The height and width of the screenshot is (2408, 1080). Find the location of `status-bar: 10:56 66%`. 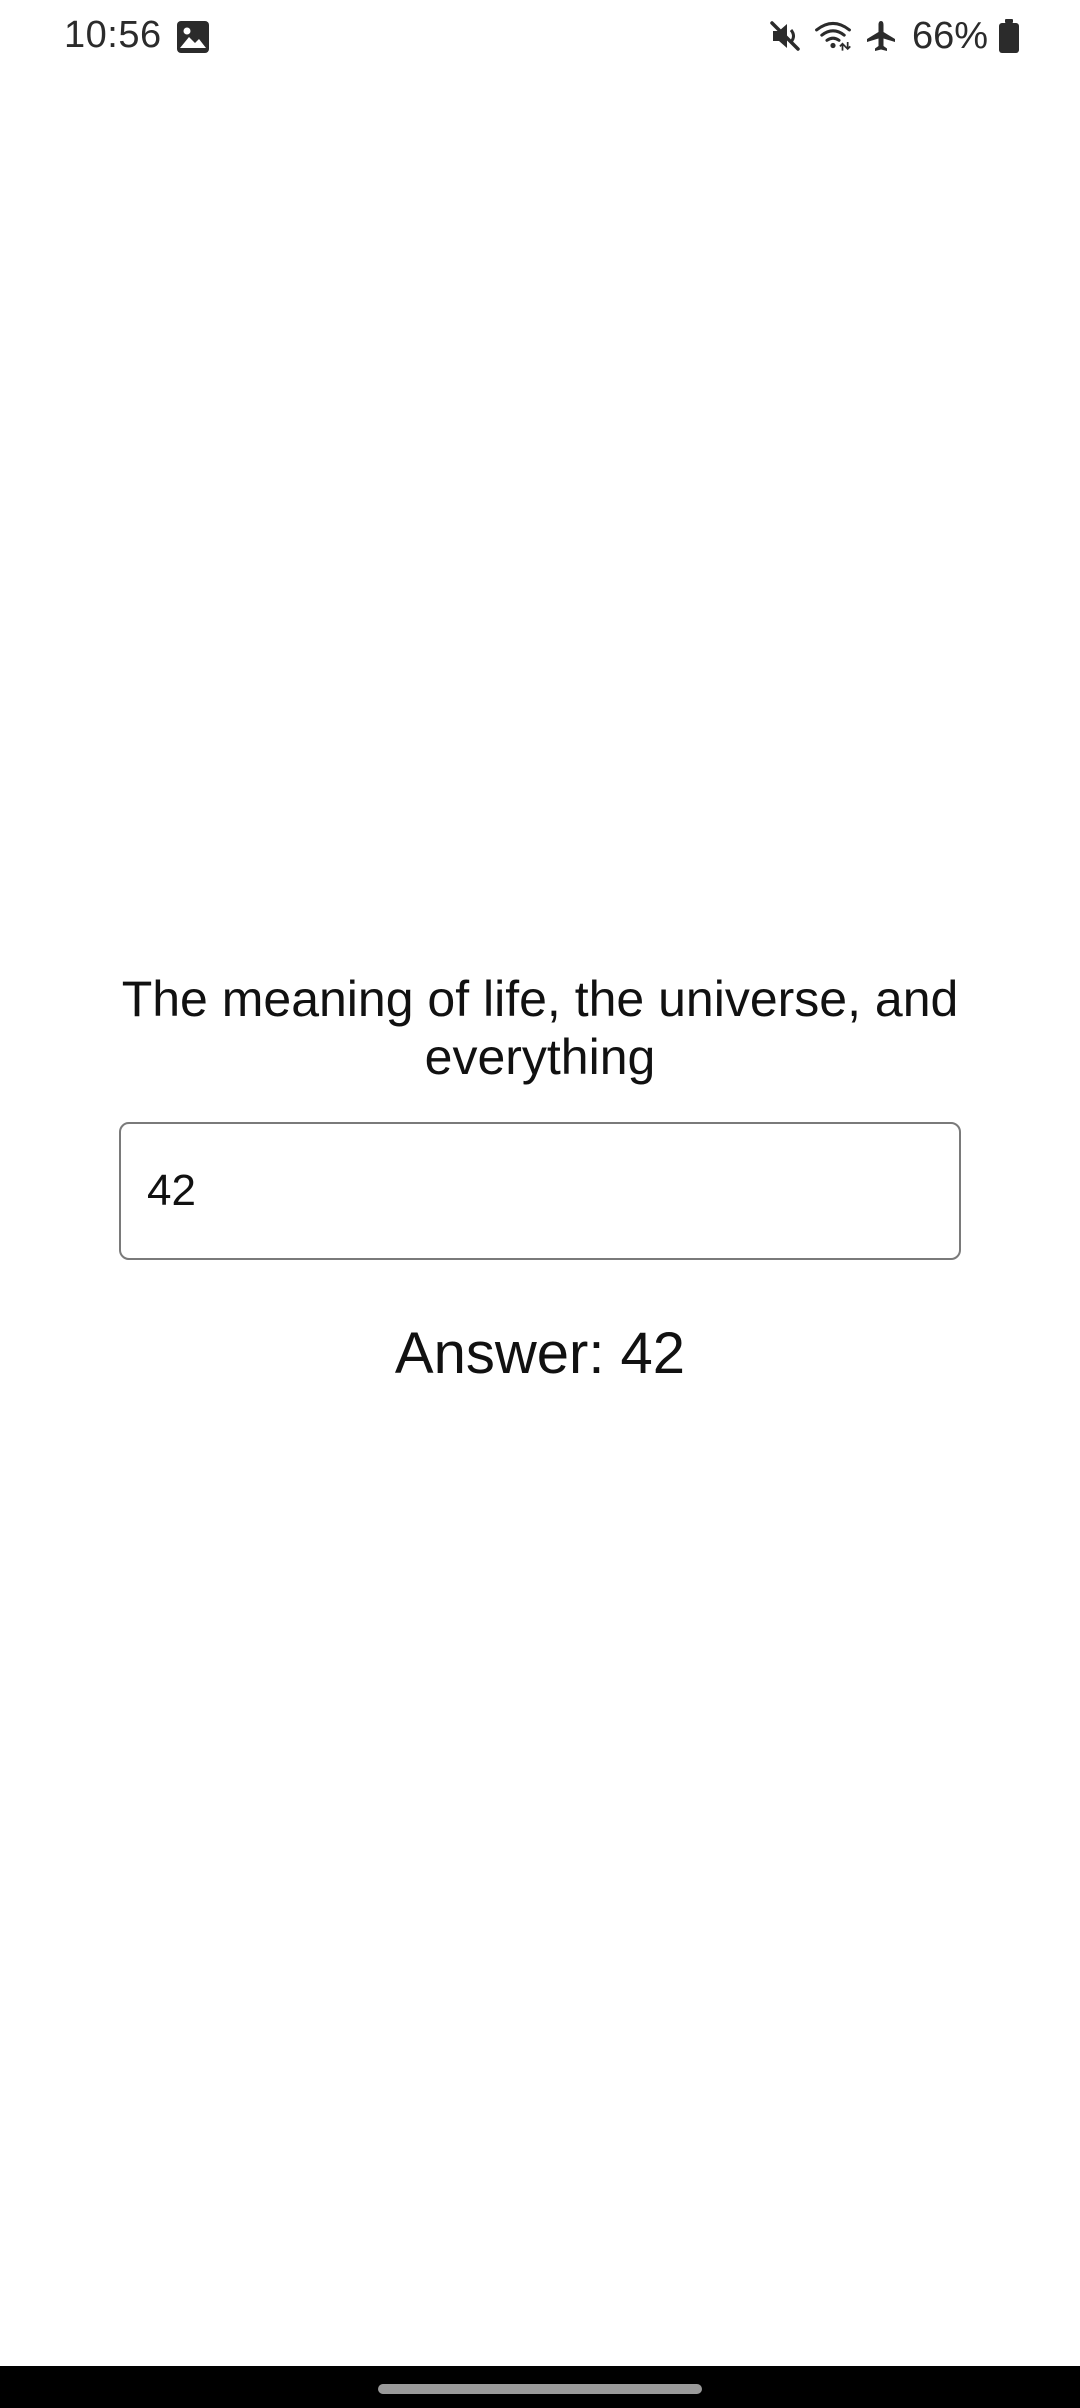

status-bar: 10:56 66% is located at coordinates (540, 36).